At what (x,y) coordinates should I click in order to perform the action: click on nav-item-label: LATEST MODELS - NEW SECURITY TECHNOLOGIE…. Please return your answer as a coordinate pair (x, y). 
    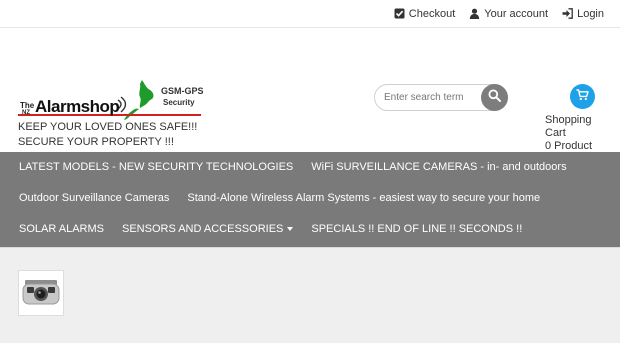
    Looking at the image, I should click on (156, 167).